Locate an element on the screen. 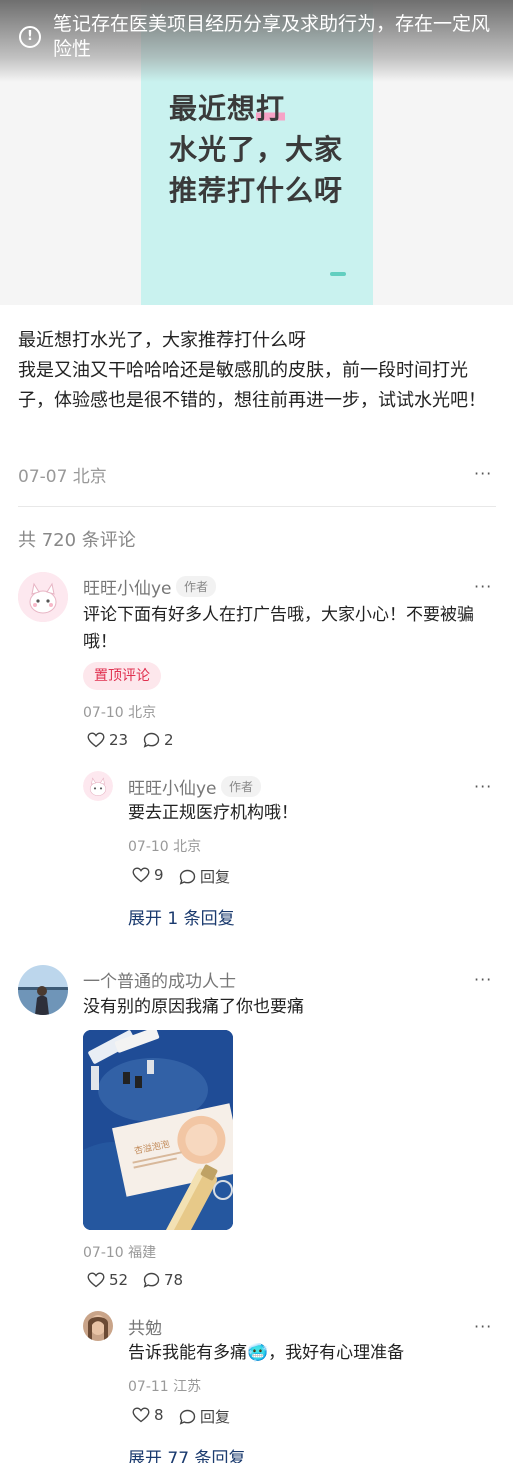 The image size is (513, 1463). like-count: 8 is located at coordinates (159, 1415).